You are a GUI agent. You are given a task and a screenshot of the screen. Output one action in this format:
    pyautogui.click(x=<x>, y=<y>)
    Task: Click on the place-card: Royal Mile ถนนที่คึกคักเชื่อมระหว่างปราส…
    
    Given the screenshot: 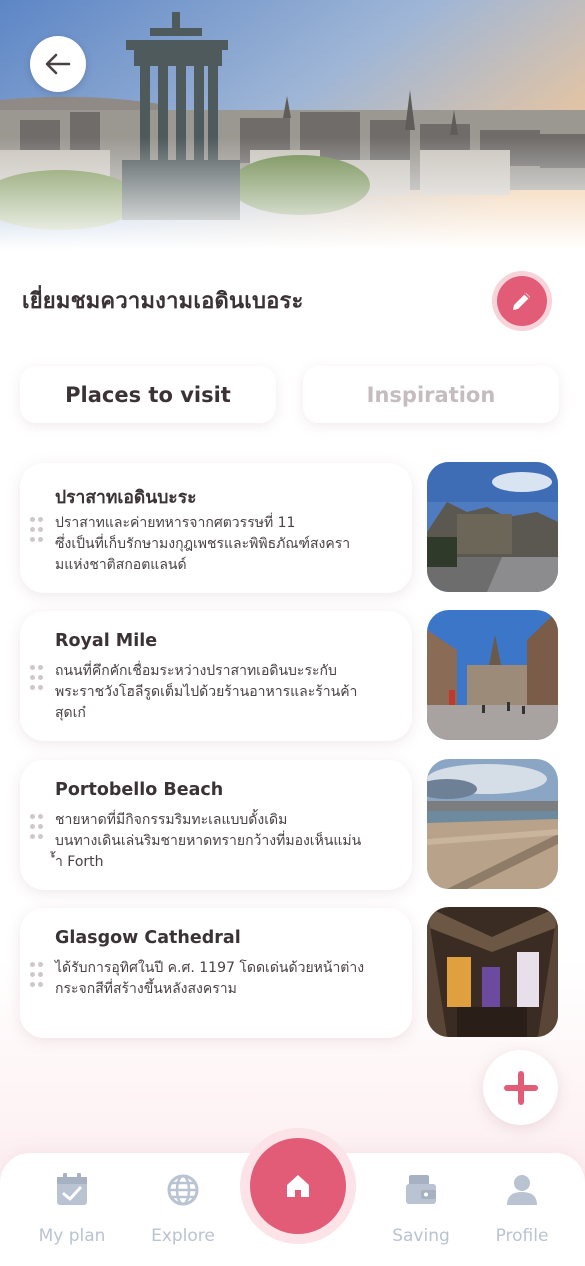 What is the action you would take?
    pyautogui.click(x=216, y=676)
    